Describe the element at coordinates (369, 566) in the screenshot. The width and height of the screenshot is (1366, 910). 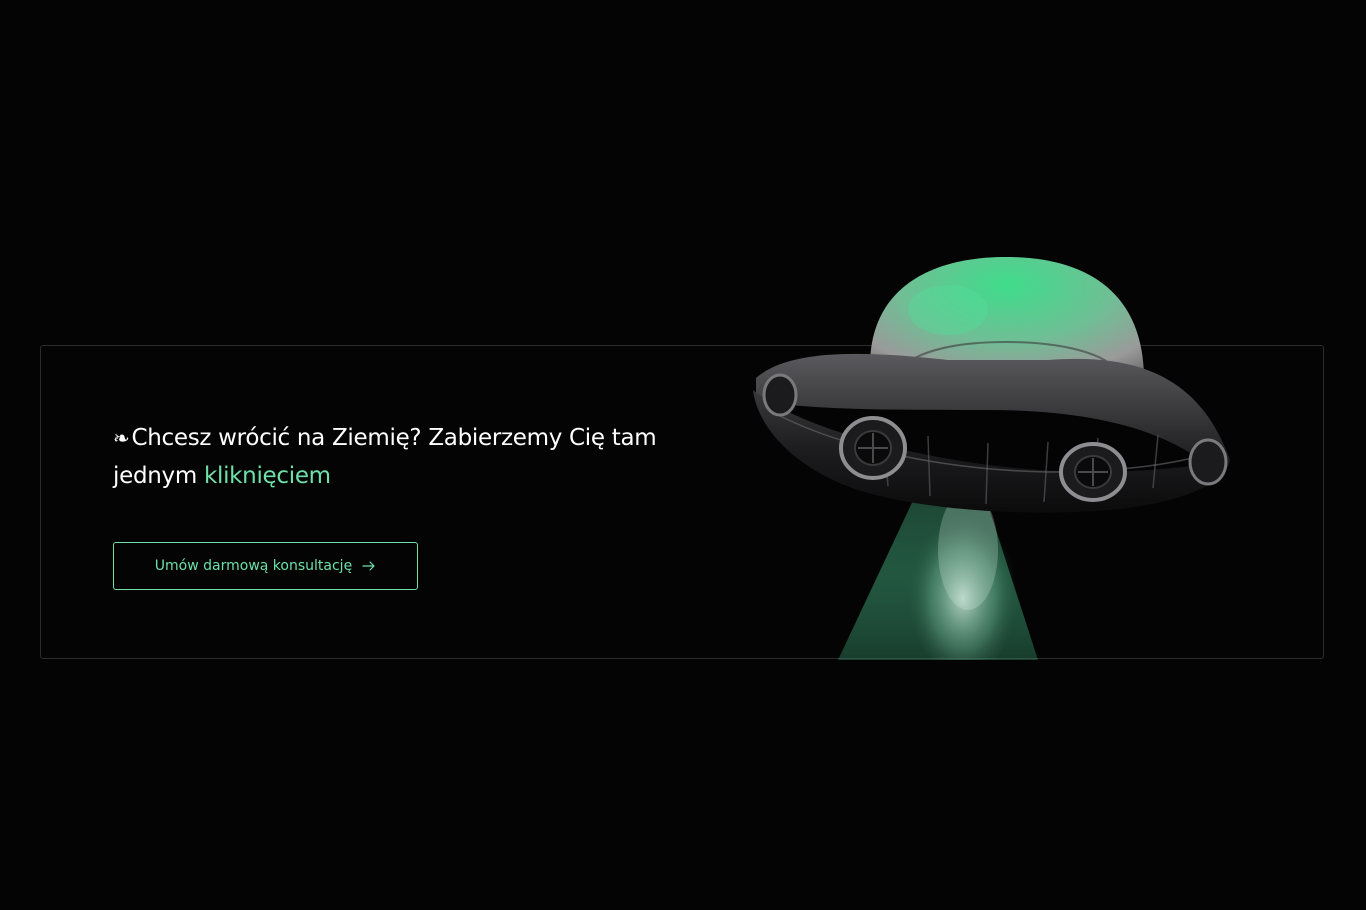
I see `arrow-right-icon` at that location.